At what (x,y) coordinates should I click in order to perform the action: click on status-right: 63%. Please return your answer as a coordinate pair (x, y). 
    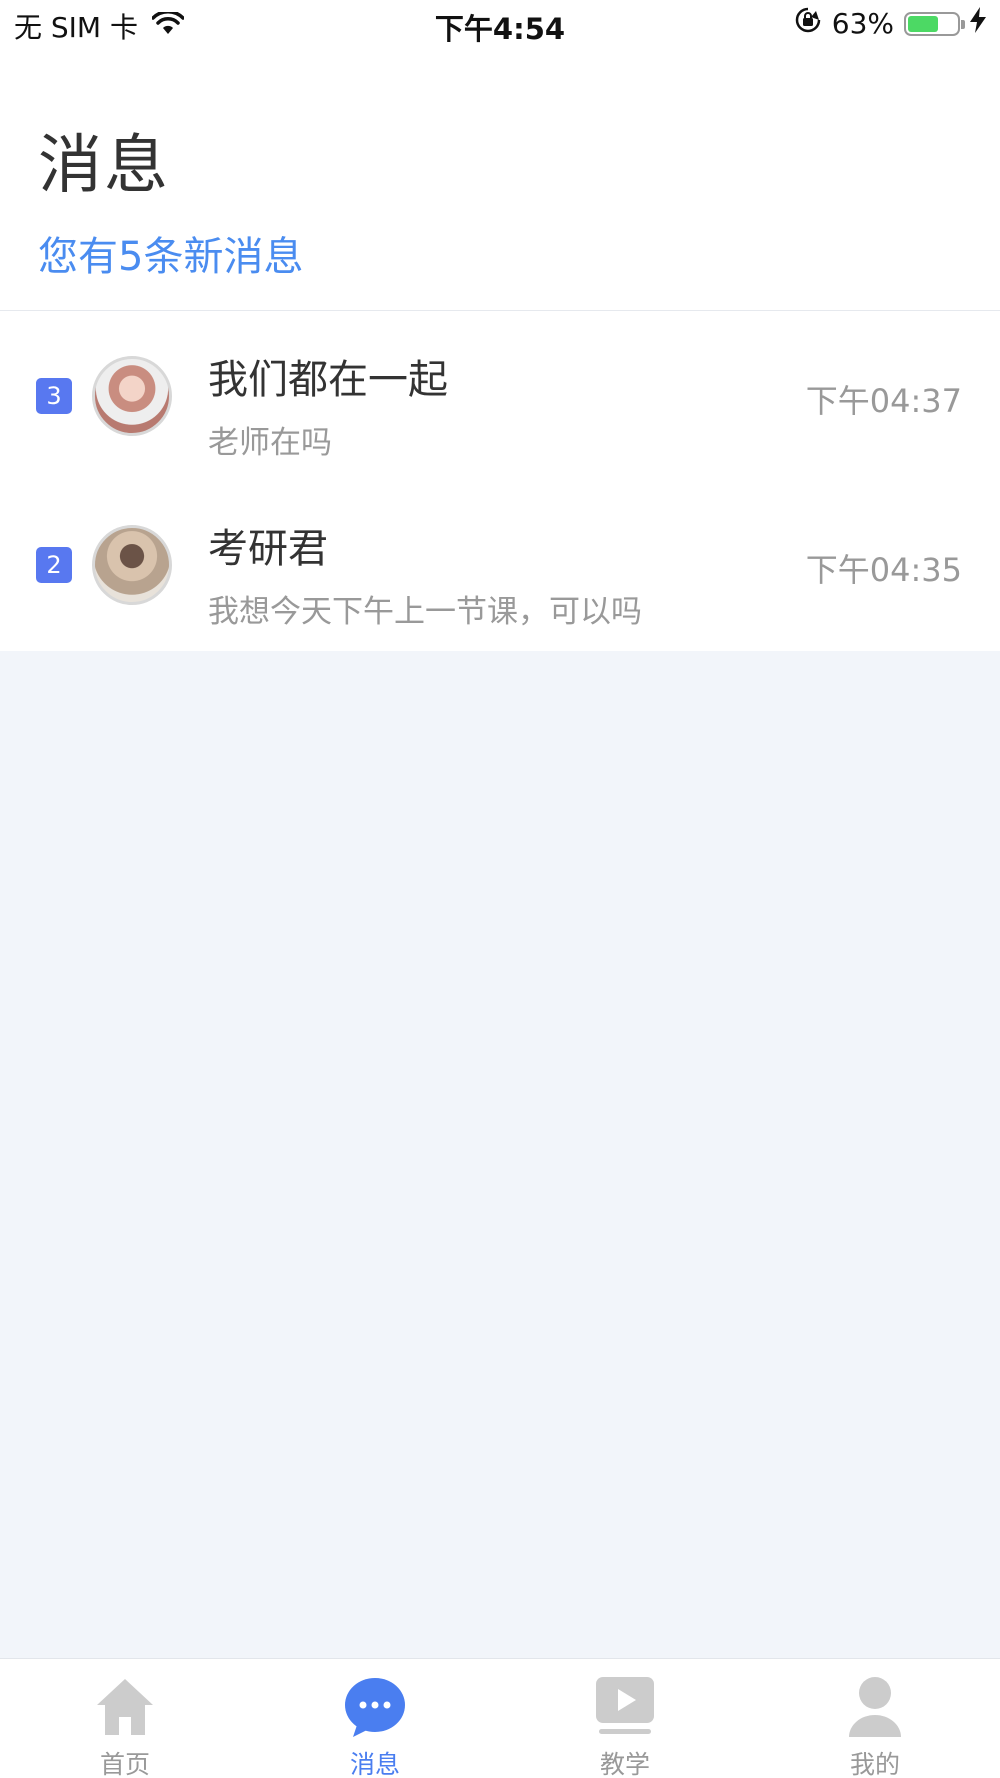
    Looking at the image, I should click on (890, 23).